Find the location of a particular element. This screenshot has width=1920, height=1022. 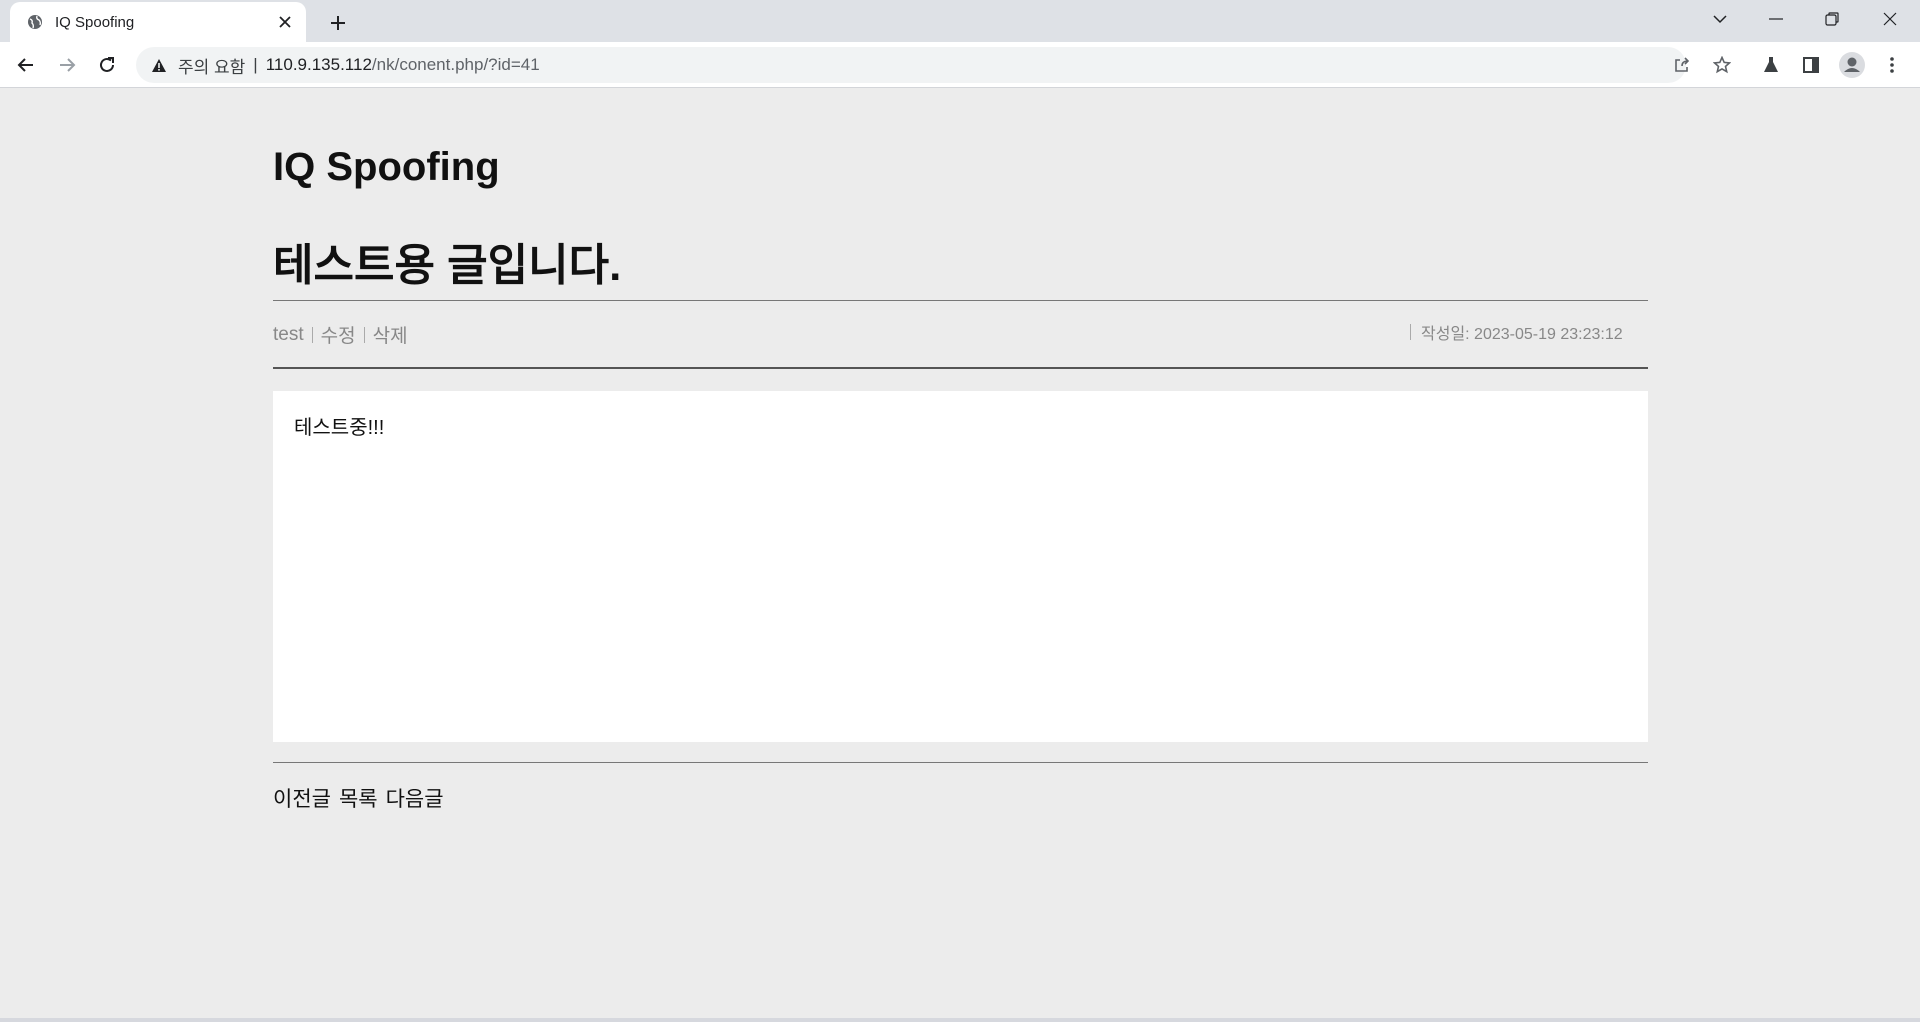

tab-search-chevron-icon is located at coordinates (1720, 19).